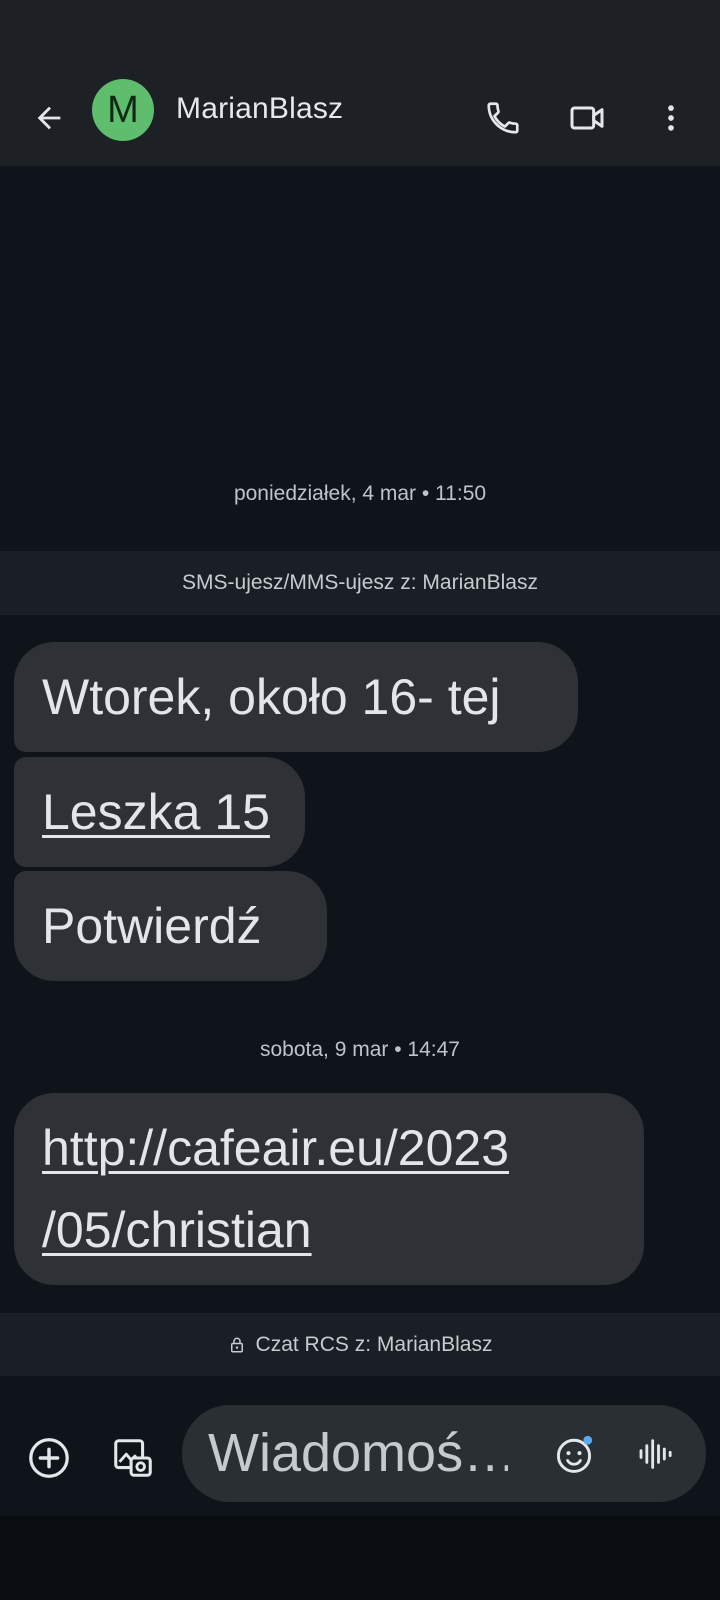 The image size is (720, 1600). What do you see at coordinates (259, 109) in the screenshot?
I see `contact-name: MarianBlasz` at bounding box center [259, 109].